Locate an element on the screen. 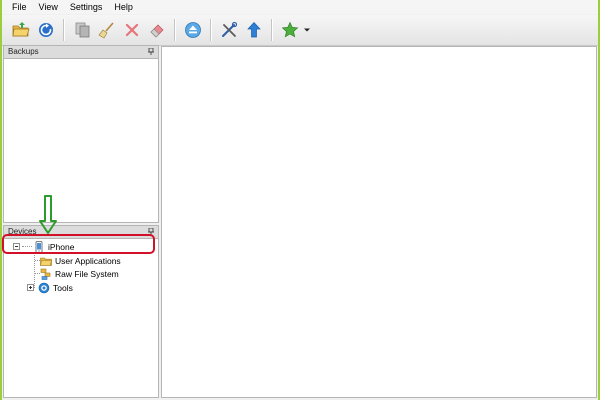  eject-icon is located at coordinates (193, 30).